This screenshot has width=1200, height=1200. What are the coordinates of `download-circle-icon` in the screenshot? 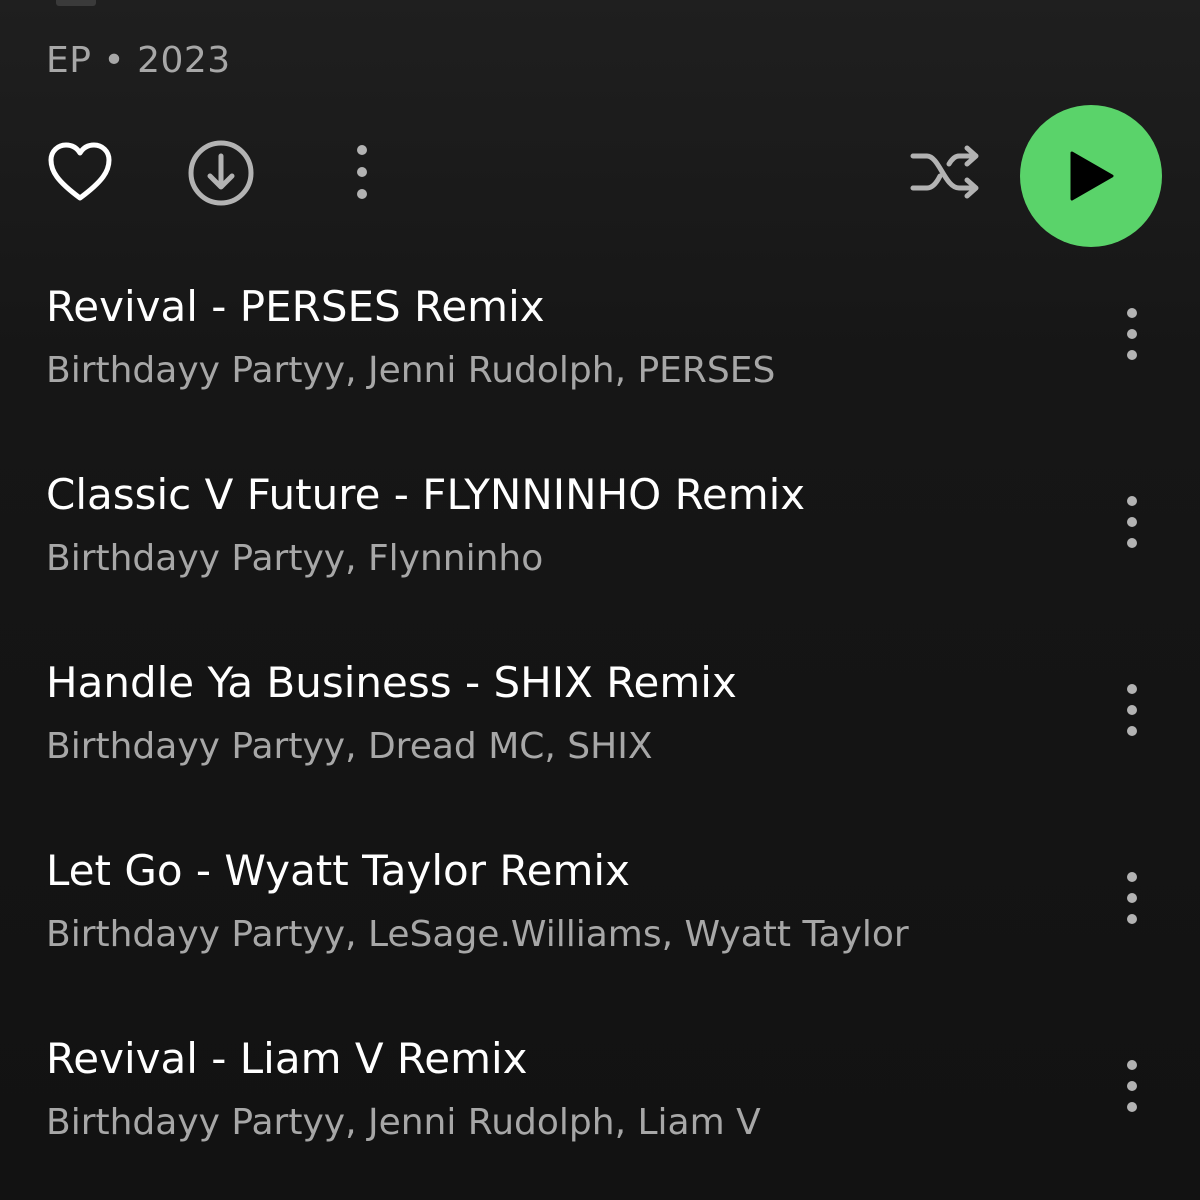 It's located at (221, 173).